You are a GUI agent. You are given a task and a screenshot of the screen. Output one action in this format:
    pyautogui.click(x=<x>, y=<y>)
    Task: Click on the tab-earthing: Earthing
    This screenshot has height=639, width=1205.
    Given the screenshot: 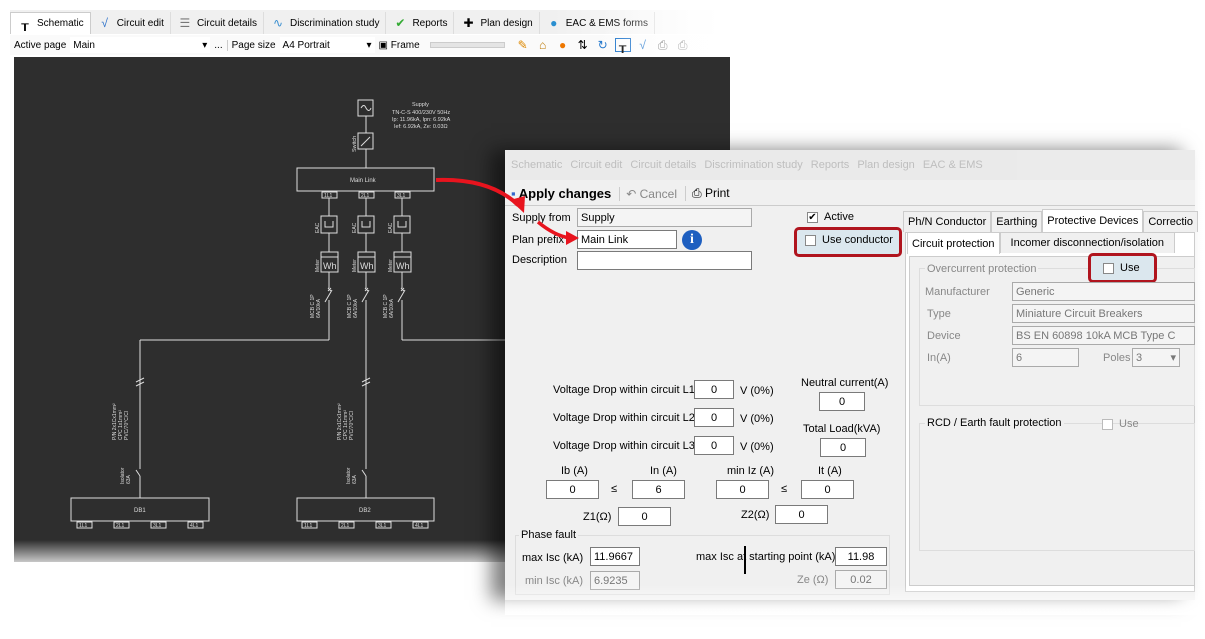 What is the action you would take?
    pyautogui.click(x=1017, y=221)
    